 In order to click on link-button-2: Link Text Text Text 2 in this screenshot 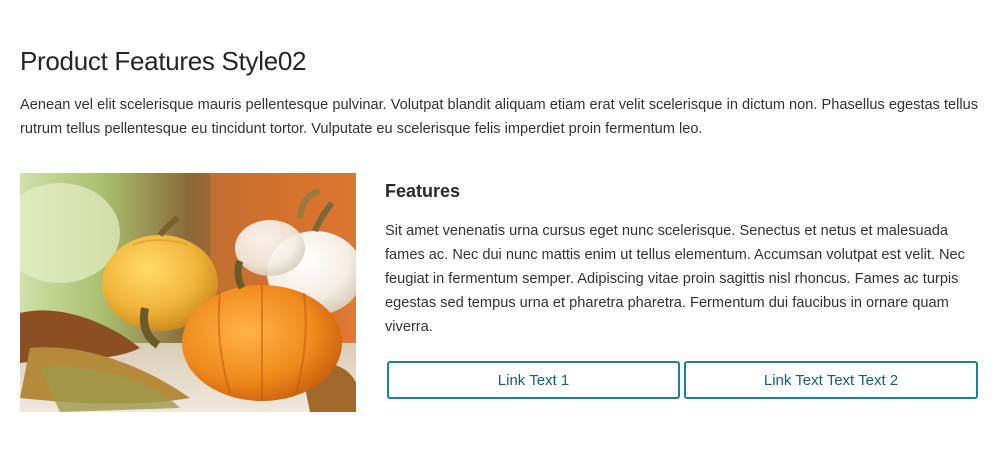, I will do `click(831, 380)`.